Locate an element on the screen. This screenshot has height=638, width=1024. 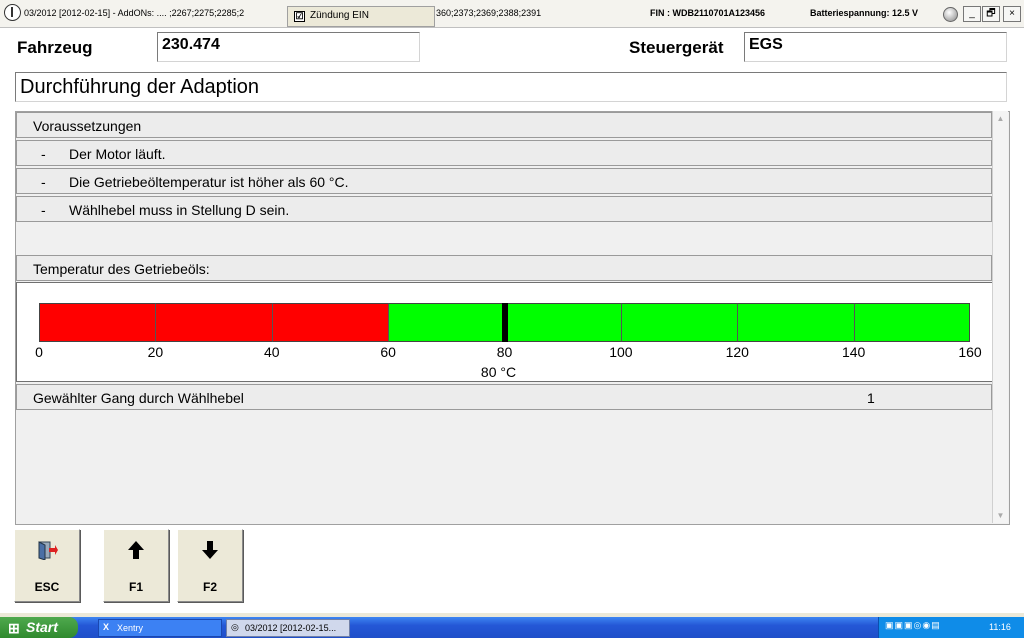
windows-flag-icon: ⊞ is located at coordinates (14, 628).